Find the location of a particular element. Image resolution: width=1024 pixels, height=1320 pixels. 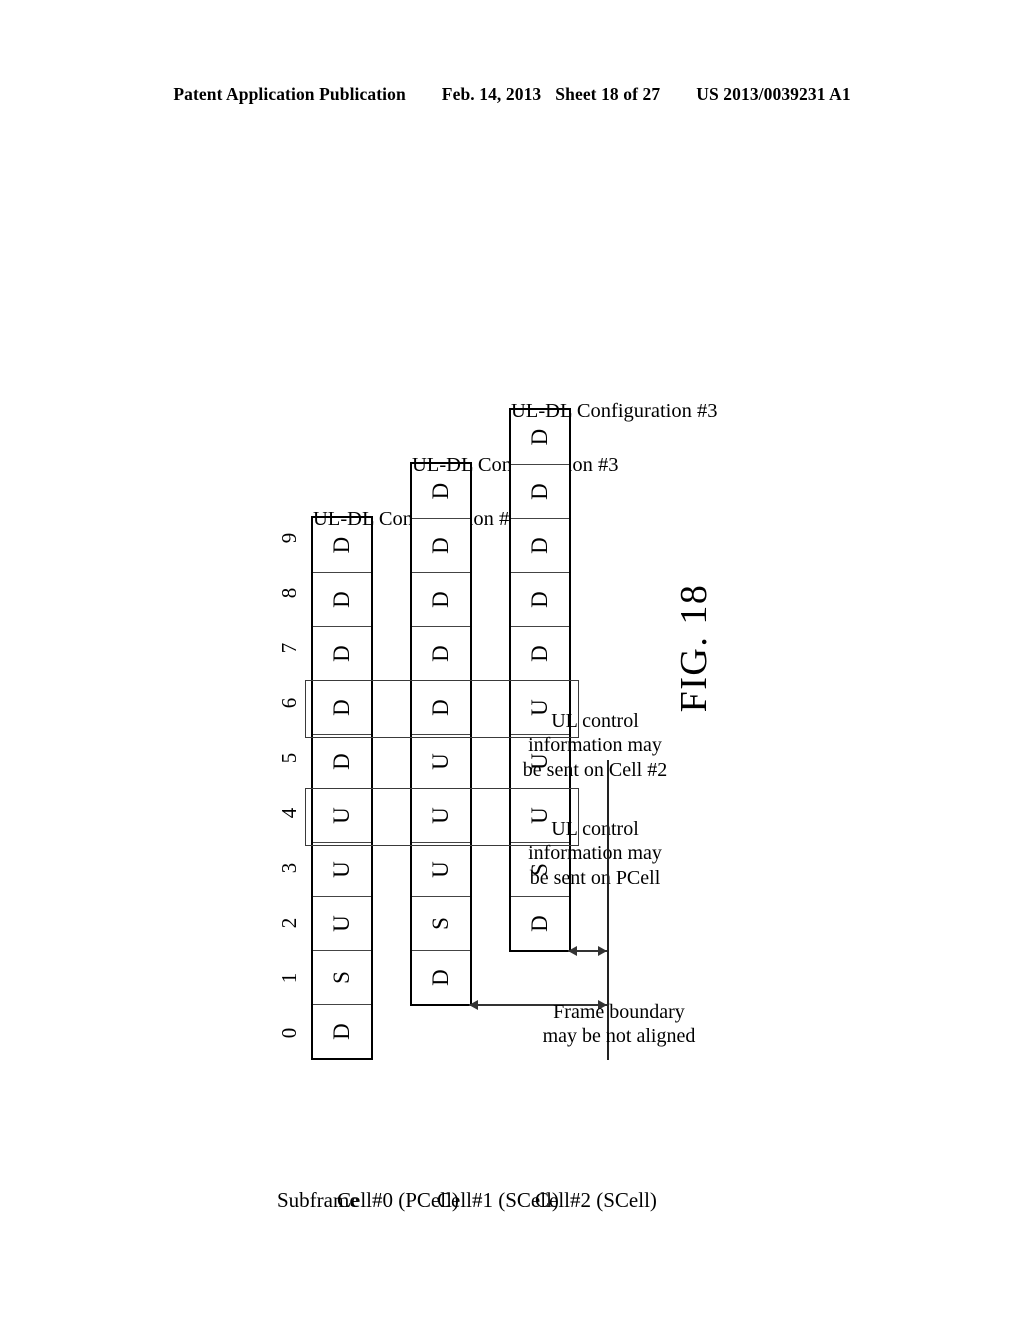

figure-caption: FIG. 18 is located at coordinates (694, 648).